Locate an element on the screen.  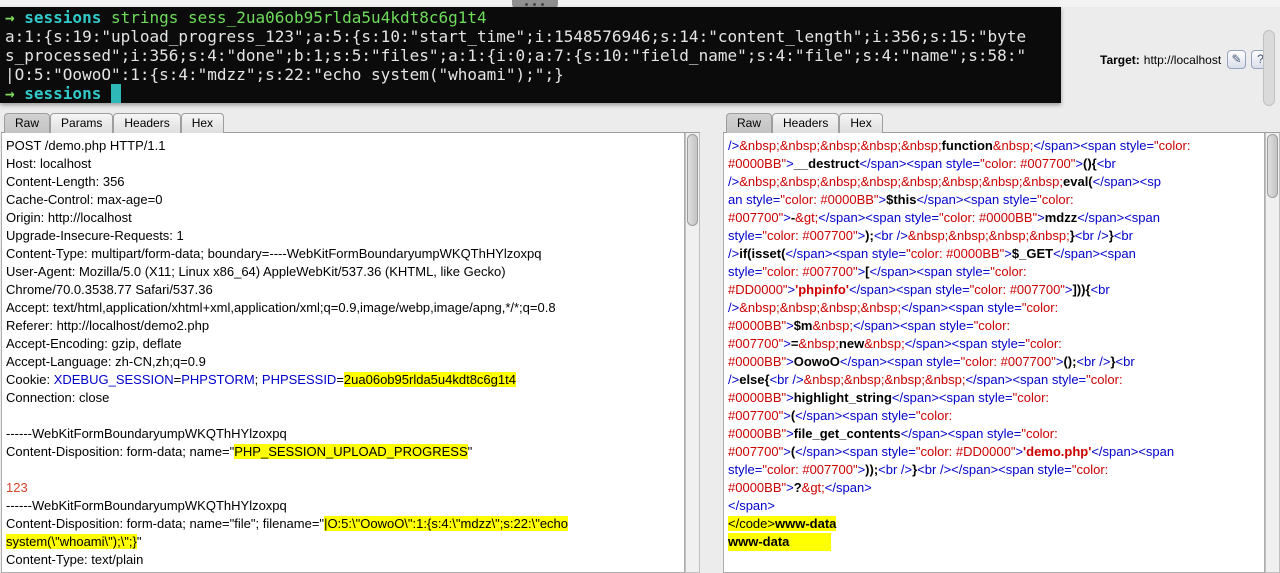
text-line: Connection: close is located at coordinates (58, 397).